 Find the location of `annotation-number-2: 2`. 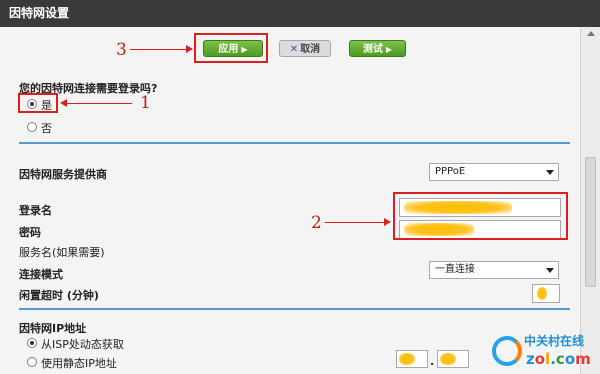

annotation-number-2: 2 is located at coordinates (316, 223).